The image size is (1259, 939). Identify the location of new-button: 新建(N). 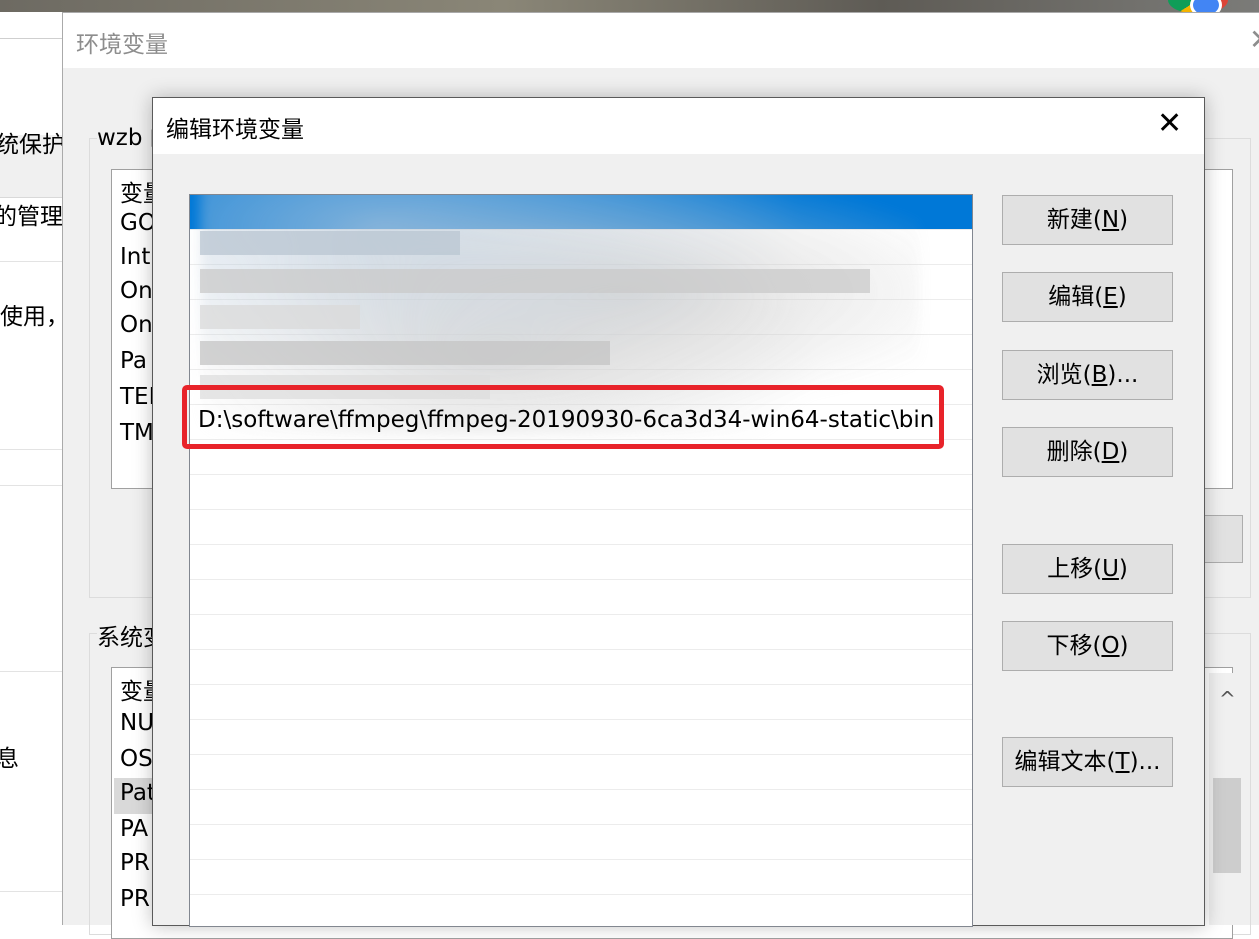
(1087, 220).